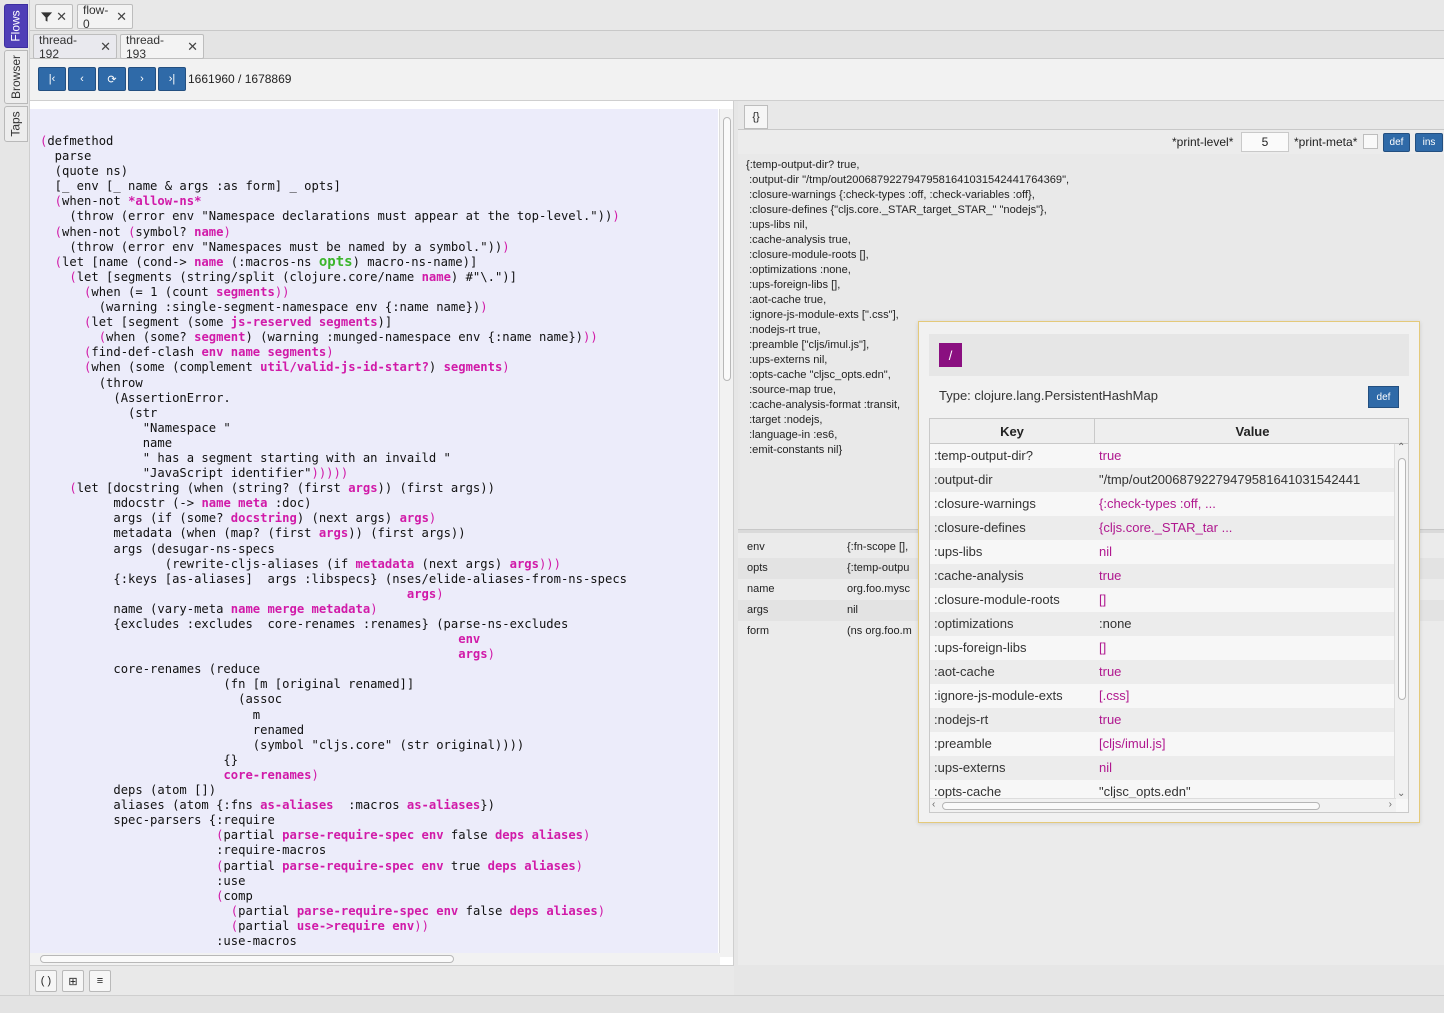  I want to click on table-horizontal-scrollbar: ‹ ›, so click(1163, 805).